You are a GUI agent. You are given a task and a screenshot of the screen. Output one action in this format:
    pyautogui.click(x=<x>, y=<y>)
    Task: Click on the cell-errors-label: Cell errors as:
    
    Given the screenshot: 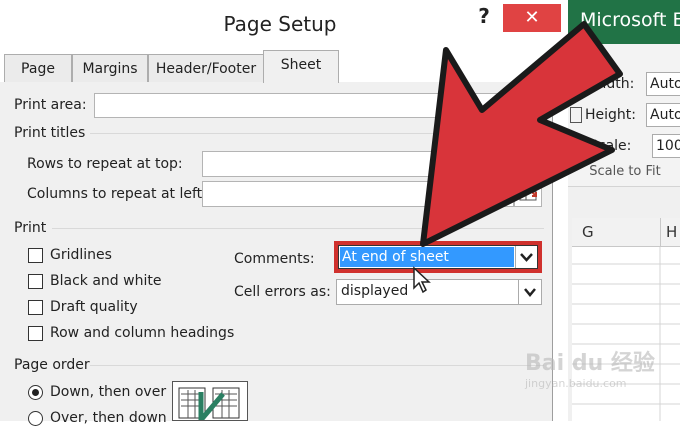 What is the action you would take?
    pyautogui.click(x=282, y=292)
    